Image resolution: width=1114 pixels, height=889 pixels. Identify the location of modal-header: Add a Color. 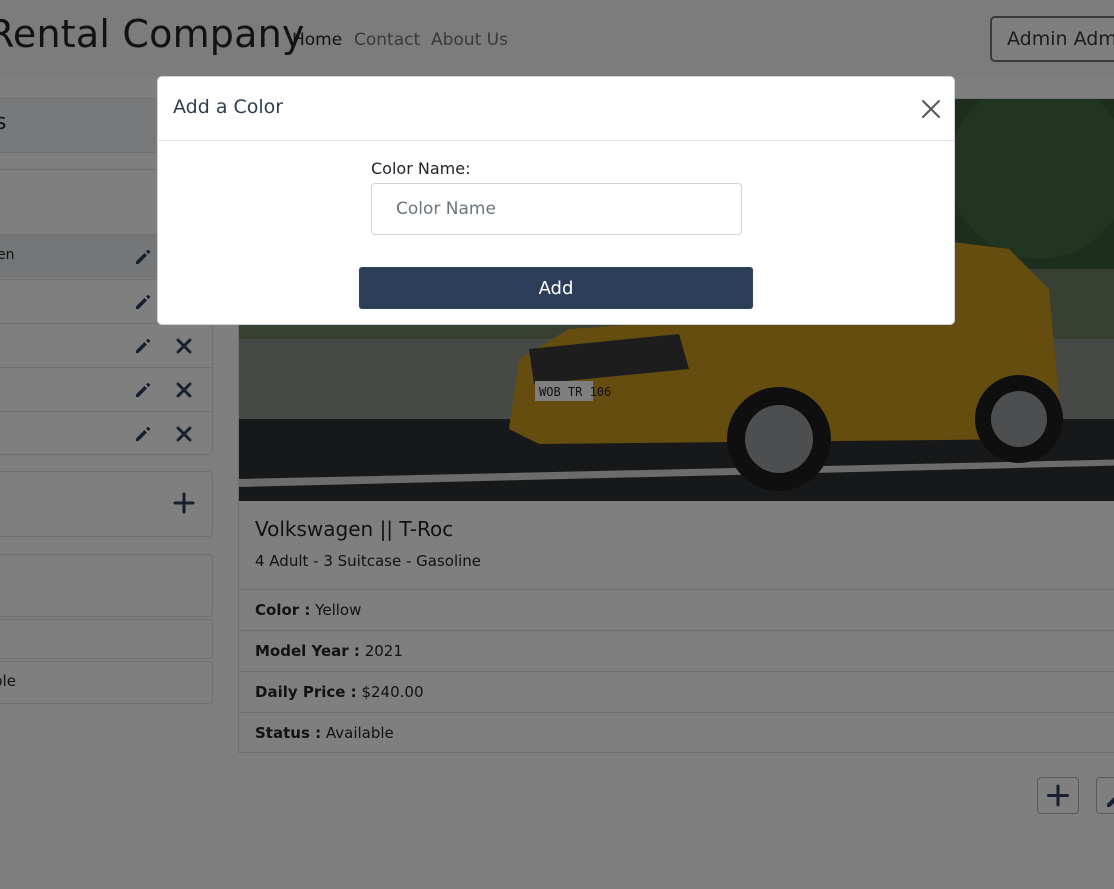
(556, 109).